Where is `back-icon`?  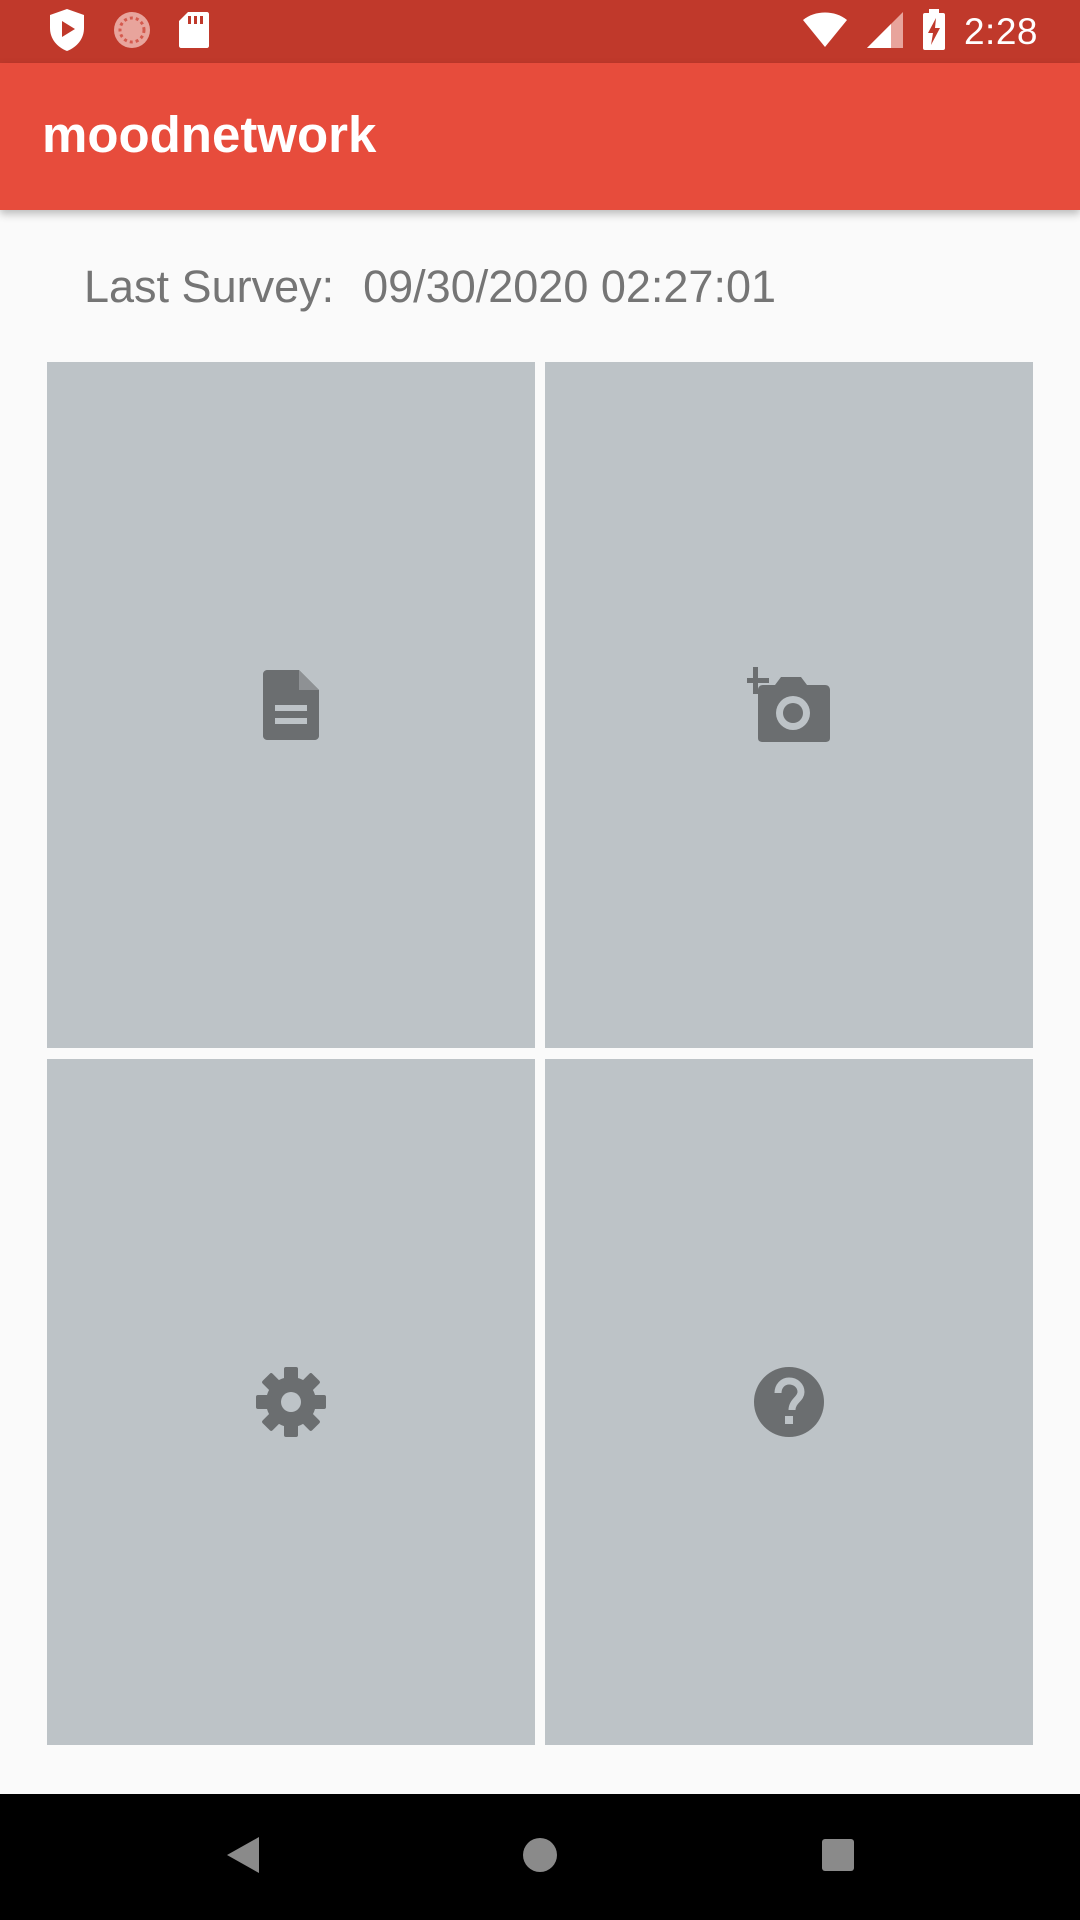 back-icon is located at coordinates (243, 1857).